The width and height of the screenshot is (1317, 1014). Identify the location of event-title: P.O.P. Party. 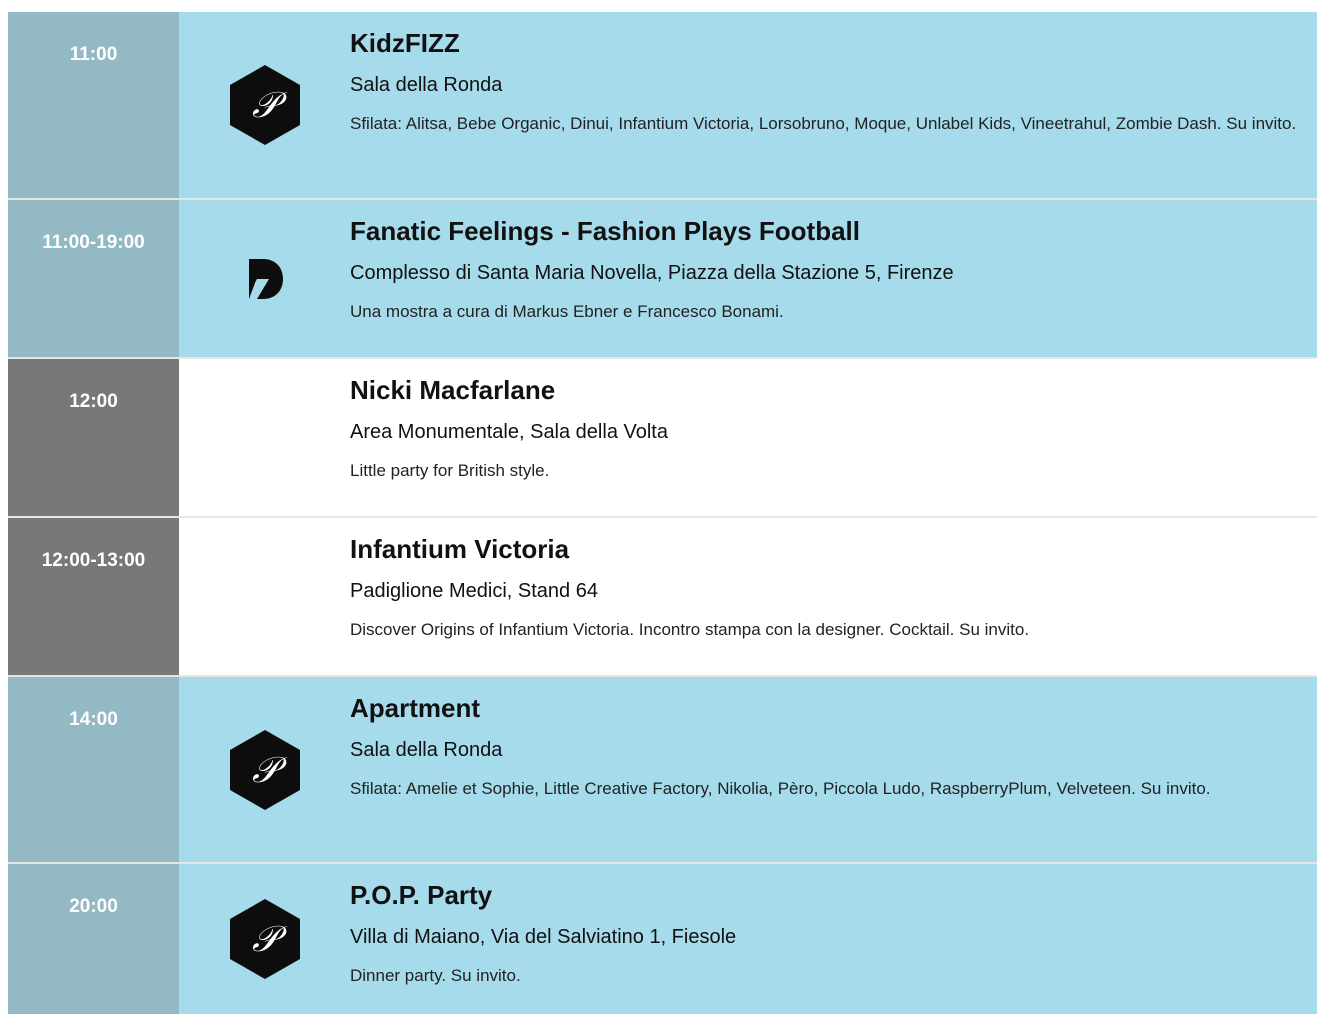
(823, 895).